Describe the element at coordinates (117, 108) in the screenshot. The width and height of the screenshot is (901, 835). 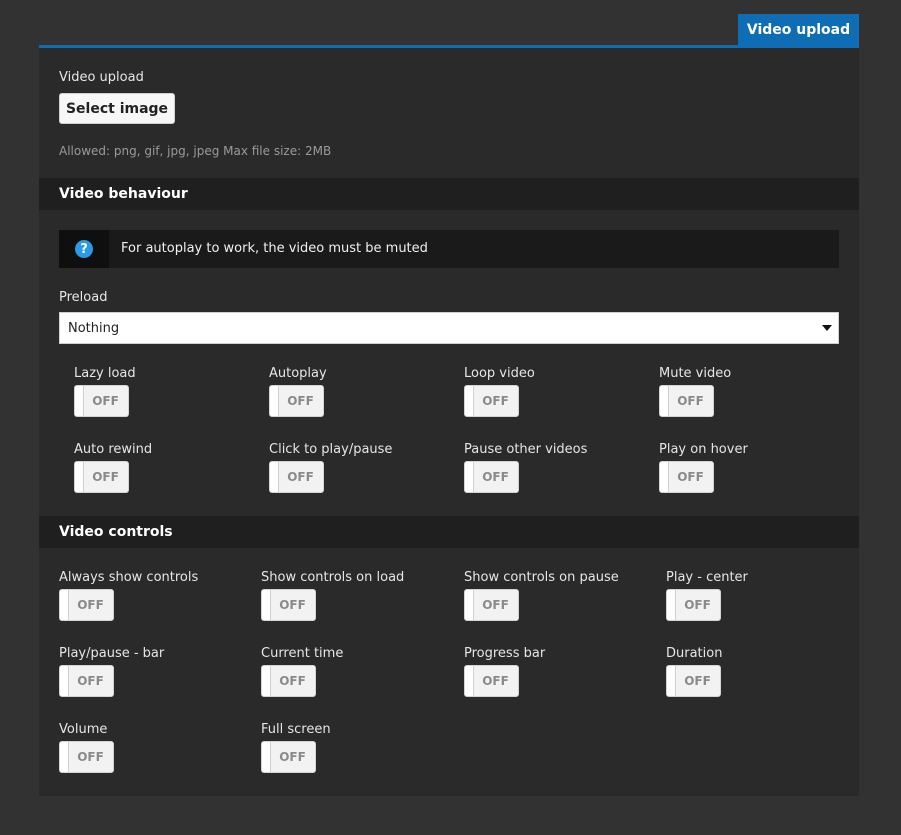
I see `select-image-button: Select image` at that location.